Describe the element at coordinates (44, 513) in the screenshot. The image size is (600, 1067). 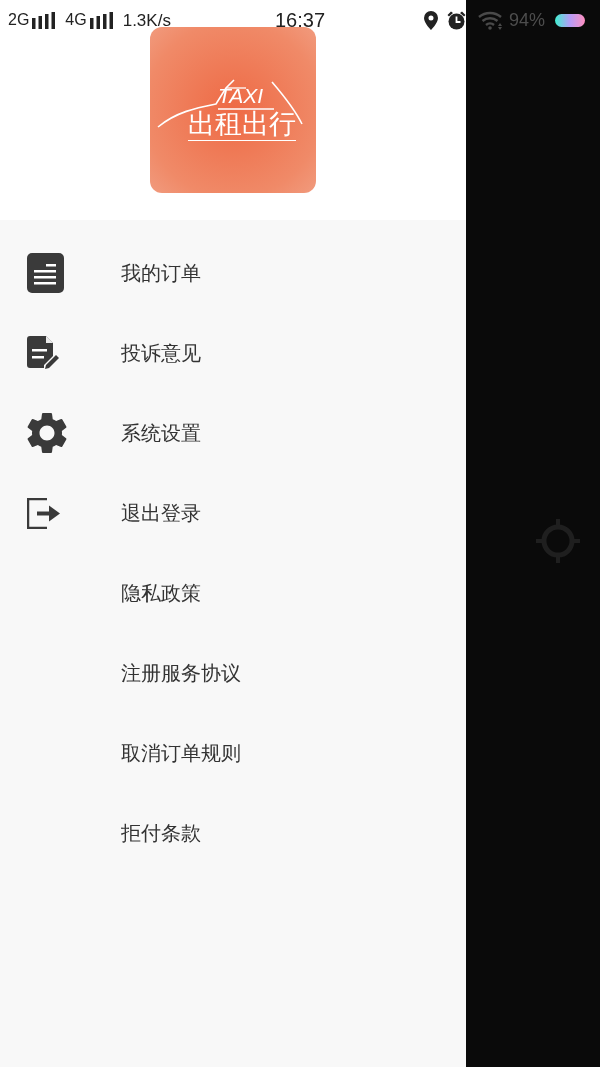
I see `logout-icon` at that location.